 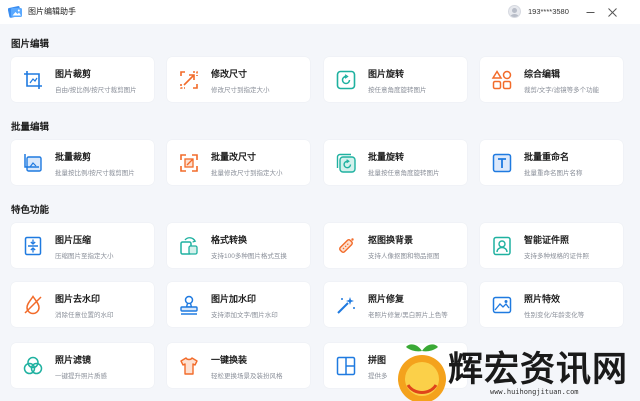 I want to click on rotate-icon, so click(x=346, y=80).